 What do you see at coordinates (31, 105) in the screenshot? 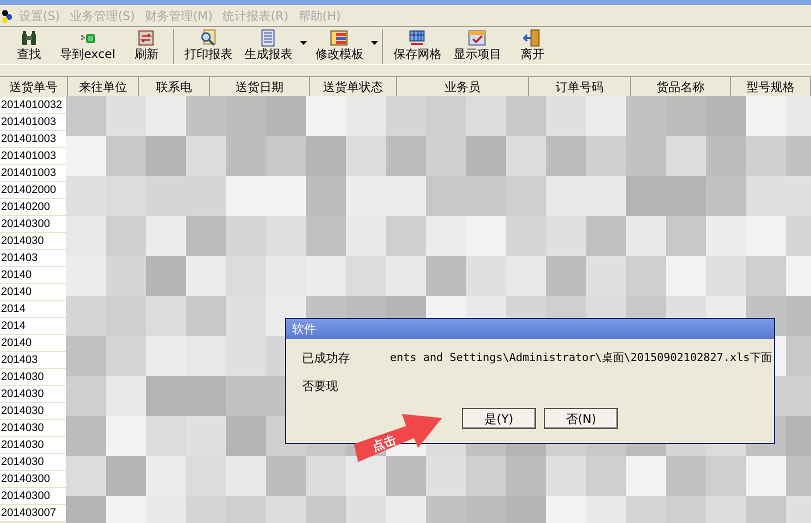
I see `table-cell-text: 2014010032` at bounding box center [31, 105].